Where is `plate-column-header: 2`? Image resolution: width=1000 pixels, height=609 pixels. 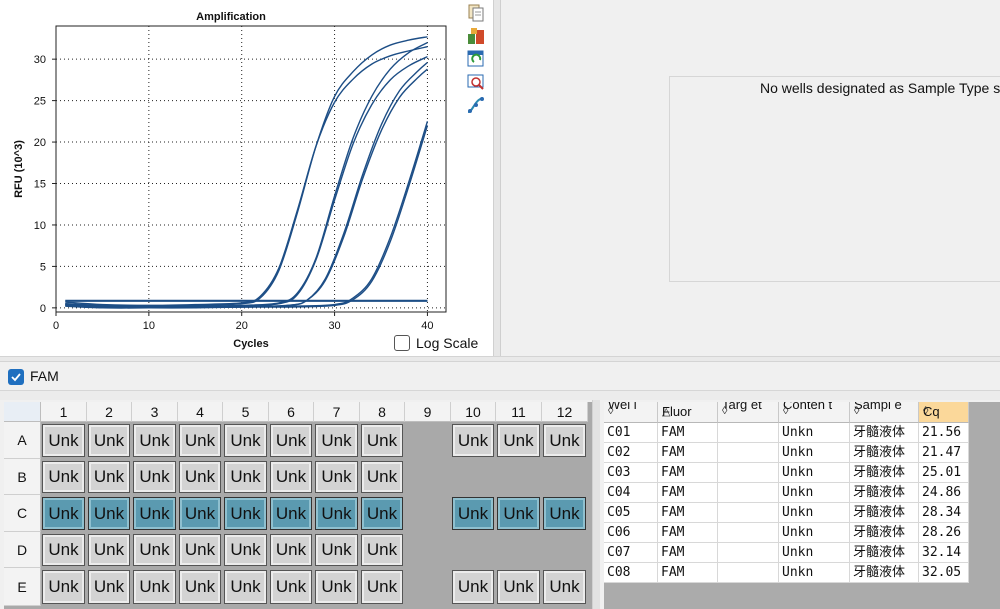
plate-column-header: 2 is located at coordinates (109, 412).